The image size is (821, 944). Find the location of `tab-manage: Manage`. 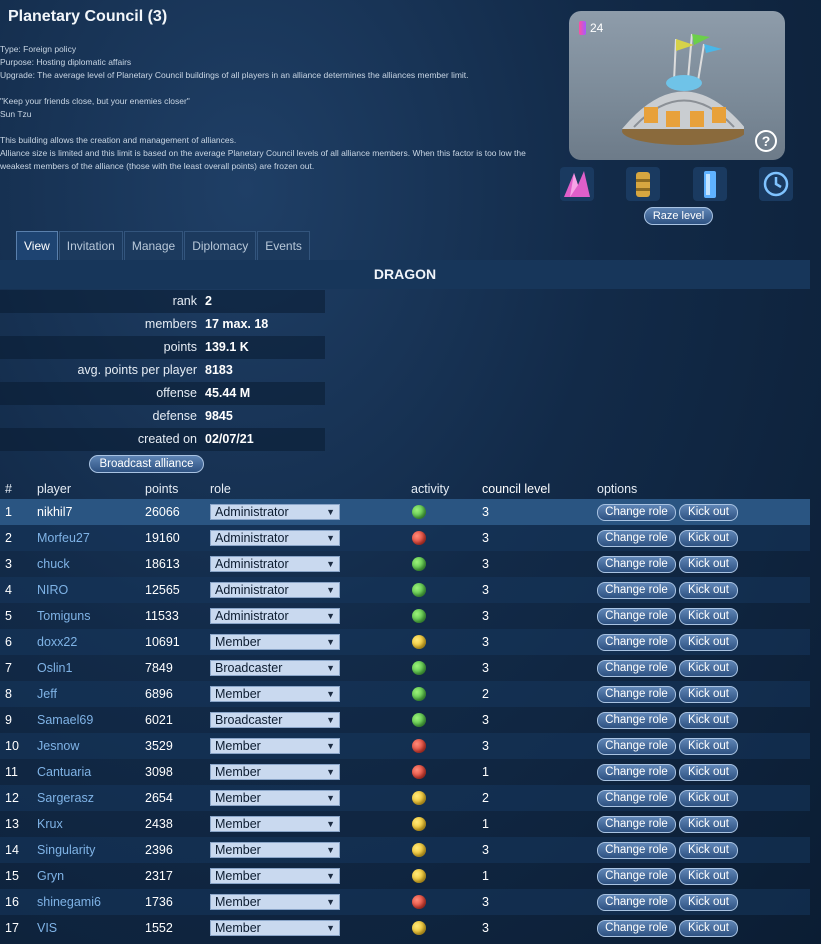

tab-manage: Manage is located at coordinates (153, 245).